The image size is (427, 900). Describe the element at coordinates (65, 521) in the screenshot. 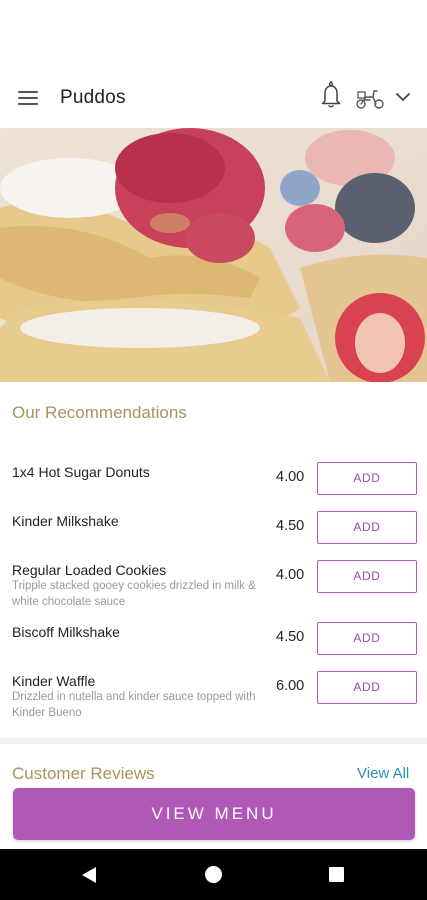

I see `item-name: Kinder Milkshake` at that location.